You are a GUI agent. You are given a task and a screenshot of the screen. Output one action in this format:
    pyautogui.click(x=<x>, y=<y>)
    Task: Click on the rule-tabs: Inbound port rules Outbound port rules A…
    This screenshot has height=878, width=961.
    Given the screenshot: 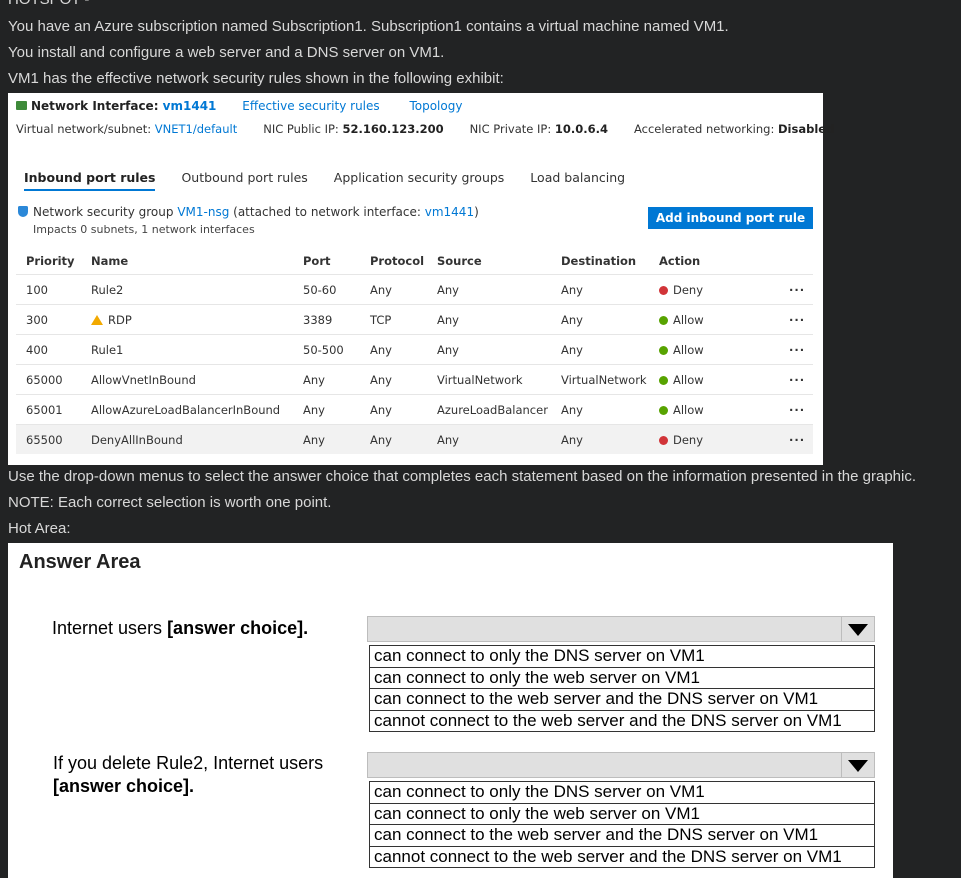 What is the action you would take?
    pyautogui.click(x=335, y=180)
    